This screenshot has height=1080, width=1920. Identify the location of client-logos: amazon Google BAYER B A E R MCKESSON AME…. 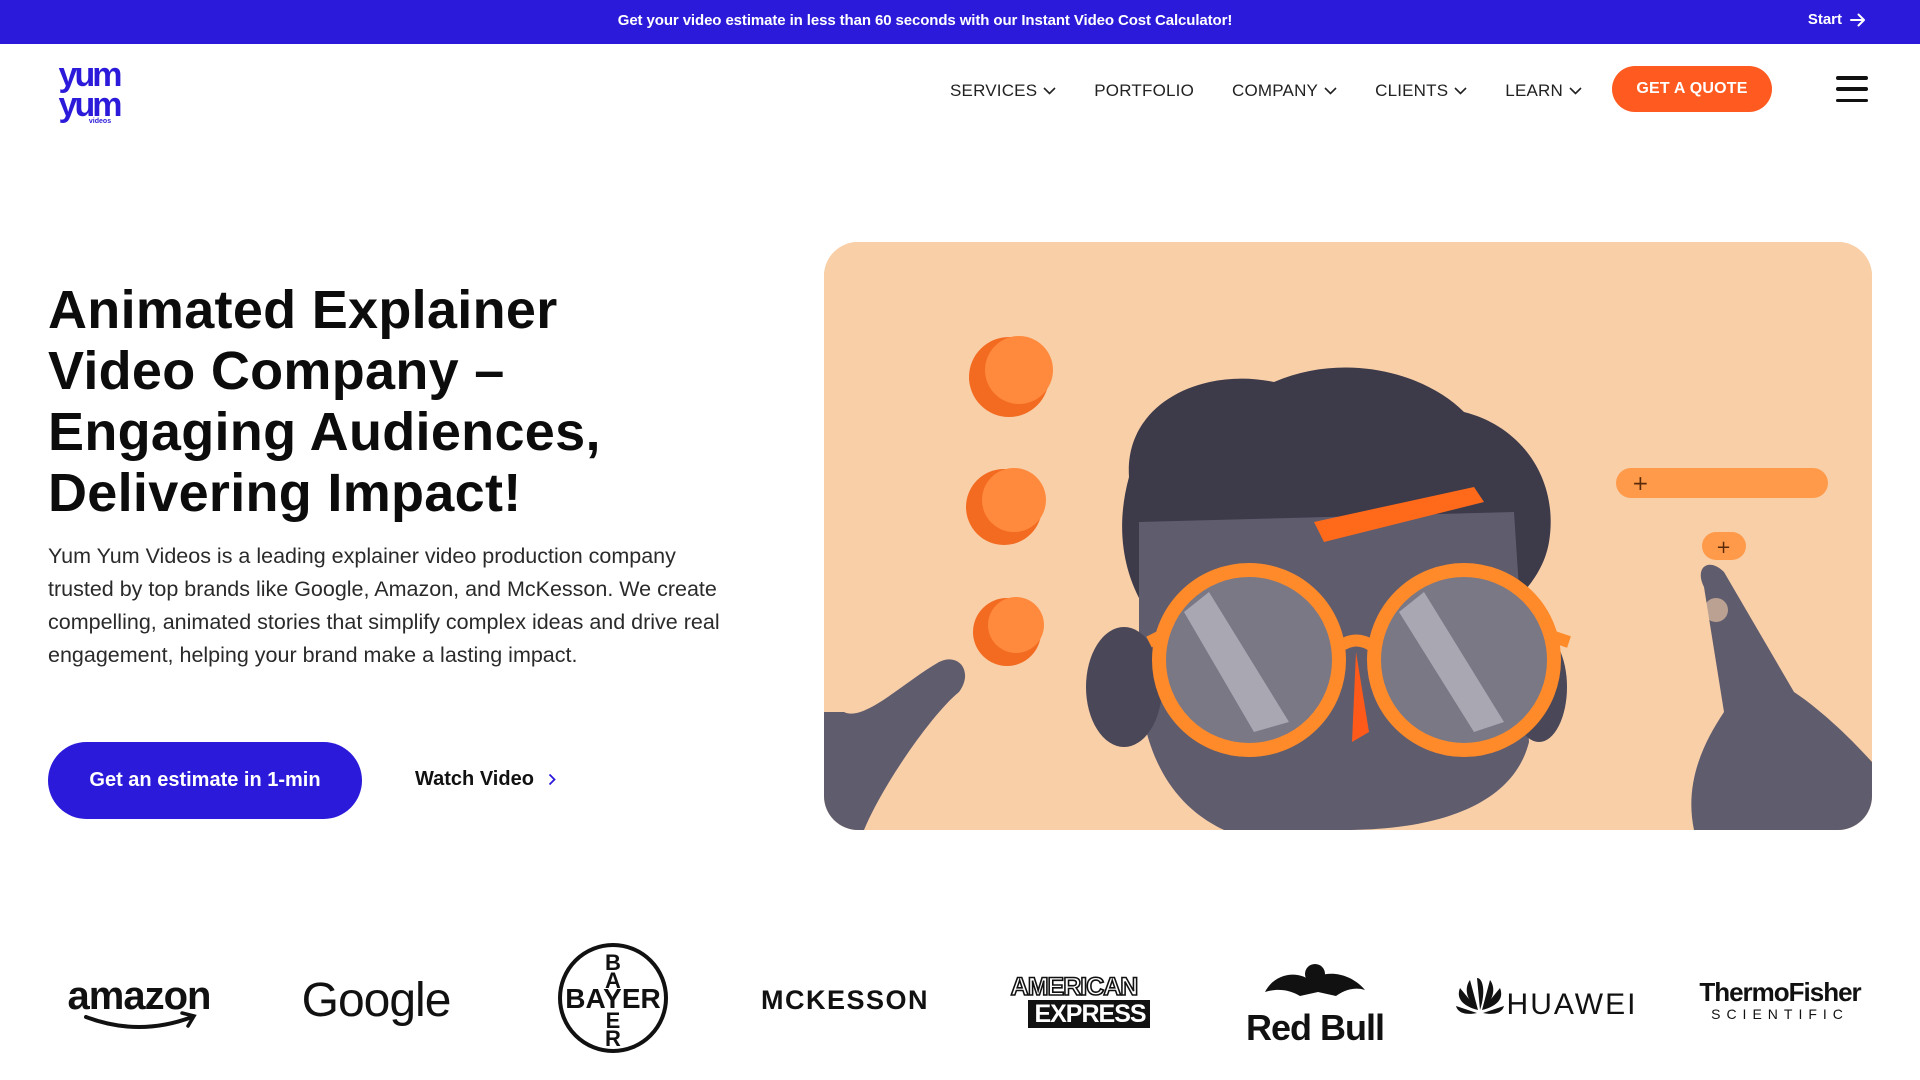
(960, 995).